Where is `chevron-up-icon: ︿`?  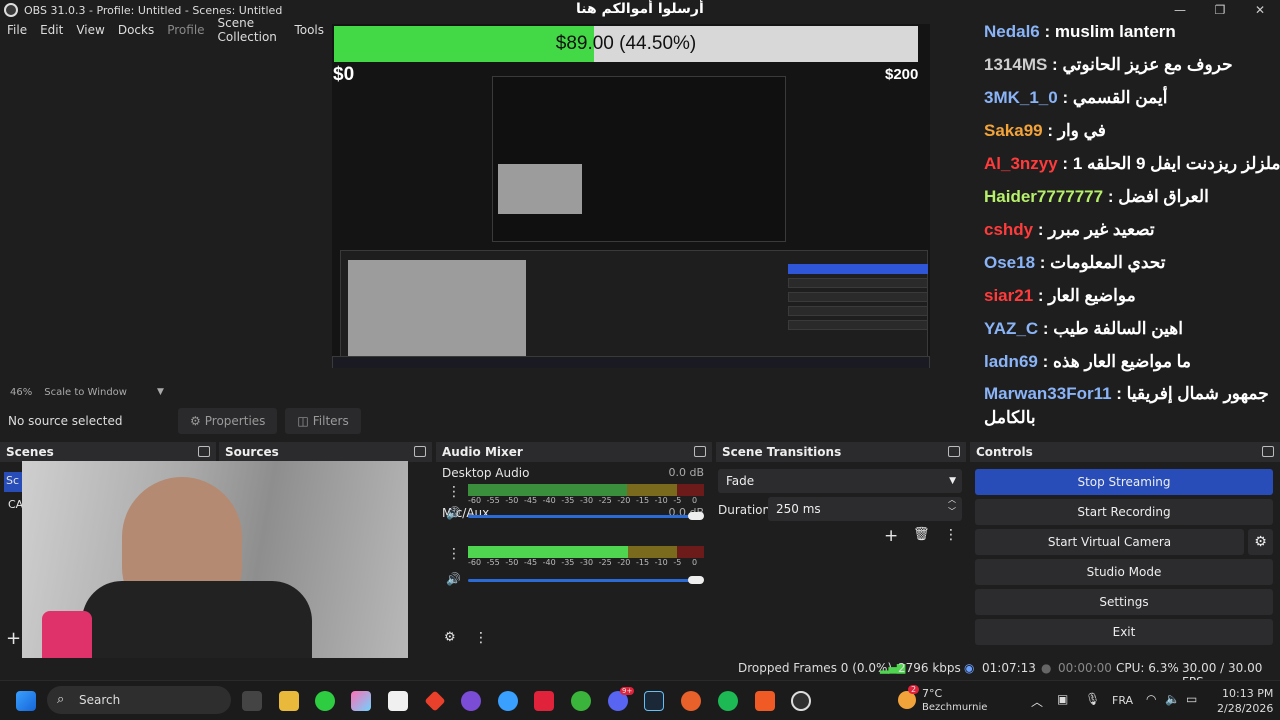
chevron-up-icon: ︿ is located at coordinates (1037, 701).